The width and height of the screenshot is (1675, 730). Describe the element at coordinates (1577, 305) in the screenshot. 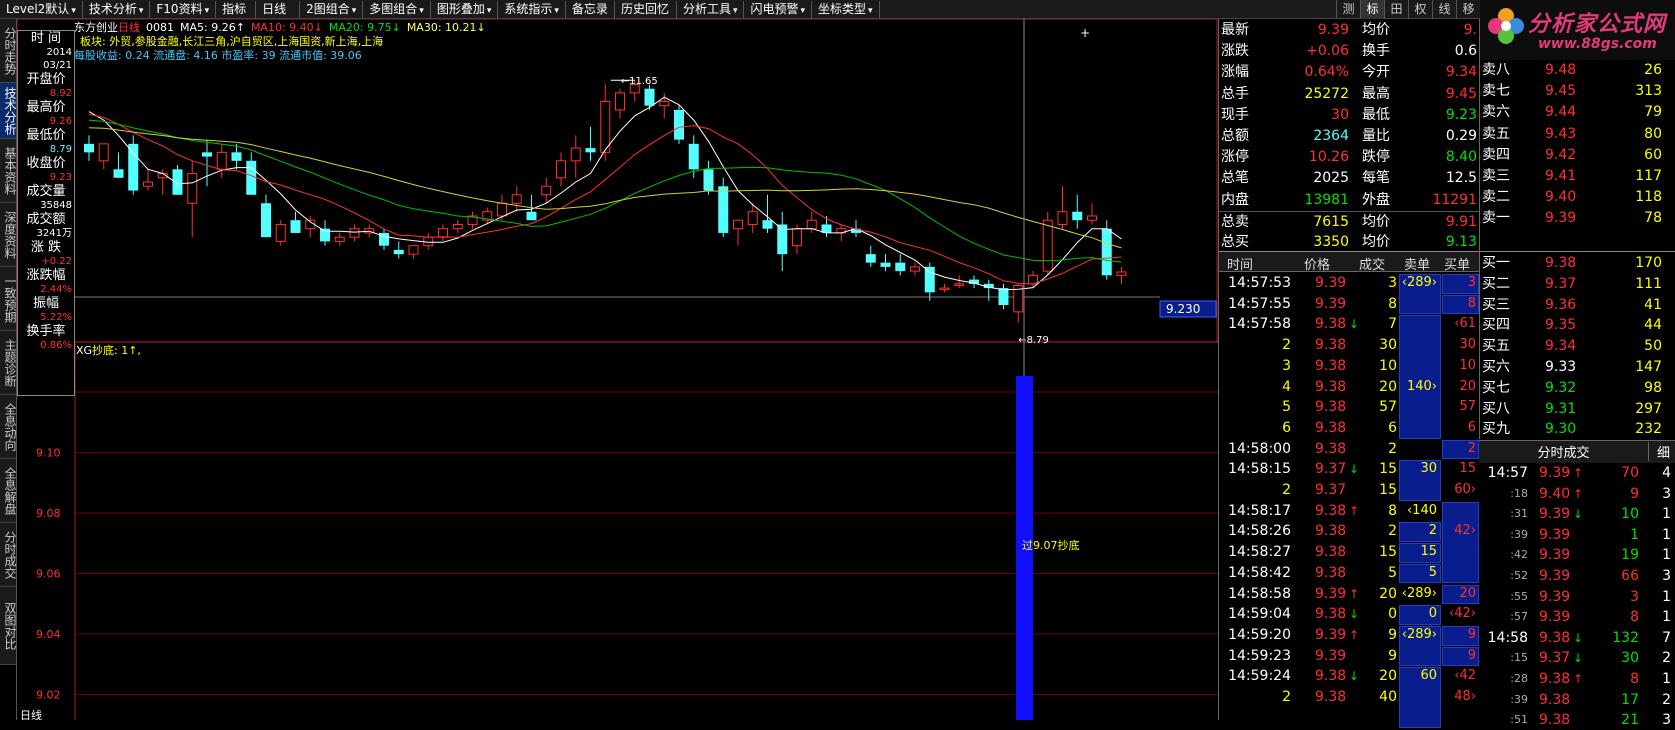

I see `buy-row: 买三 9.36 41` at that location.